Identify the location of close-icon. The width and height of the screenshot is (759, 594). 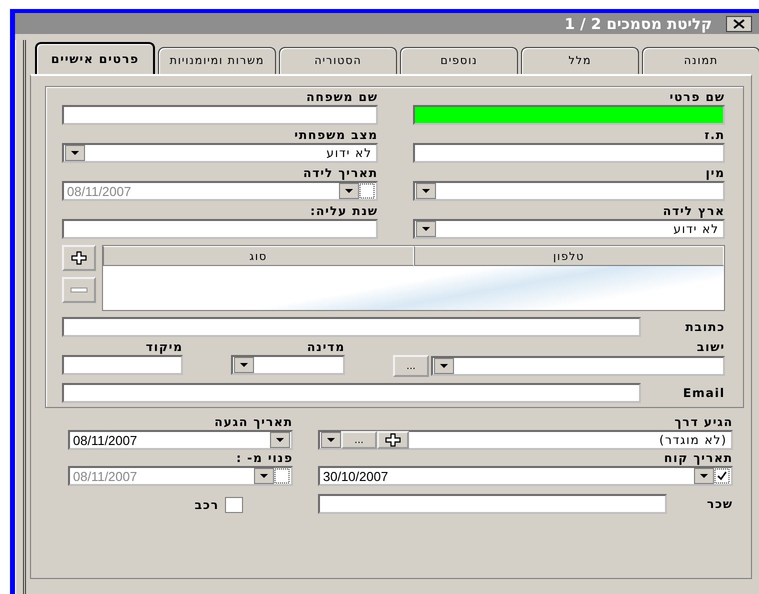
(739, 24).